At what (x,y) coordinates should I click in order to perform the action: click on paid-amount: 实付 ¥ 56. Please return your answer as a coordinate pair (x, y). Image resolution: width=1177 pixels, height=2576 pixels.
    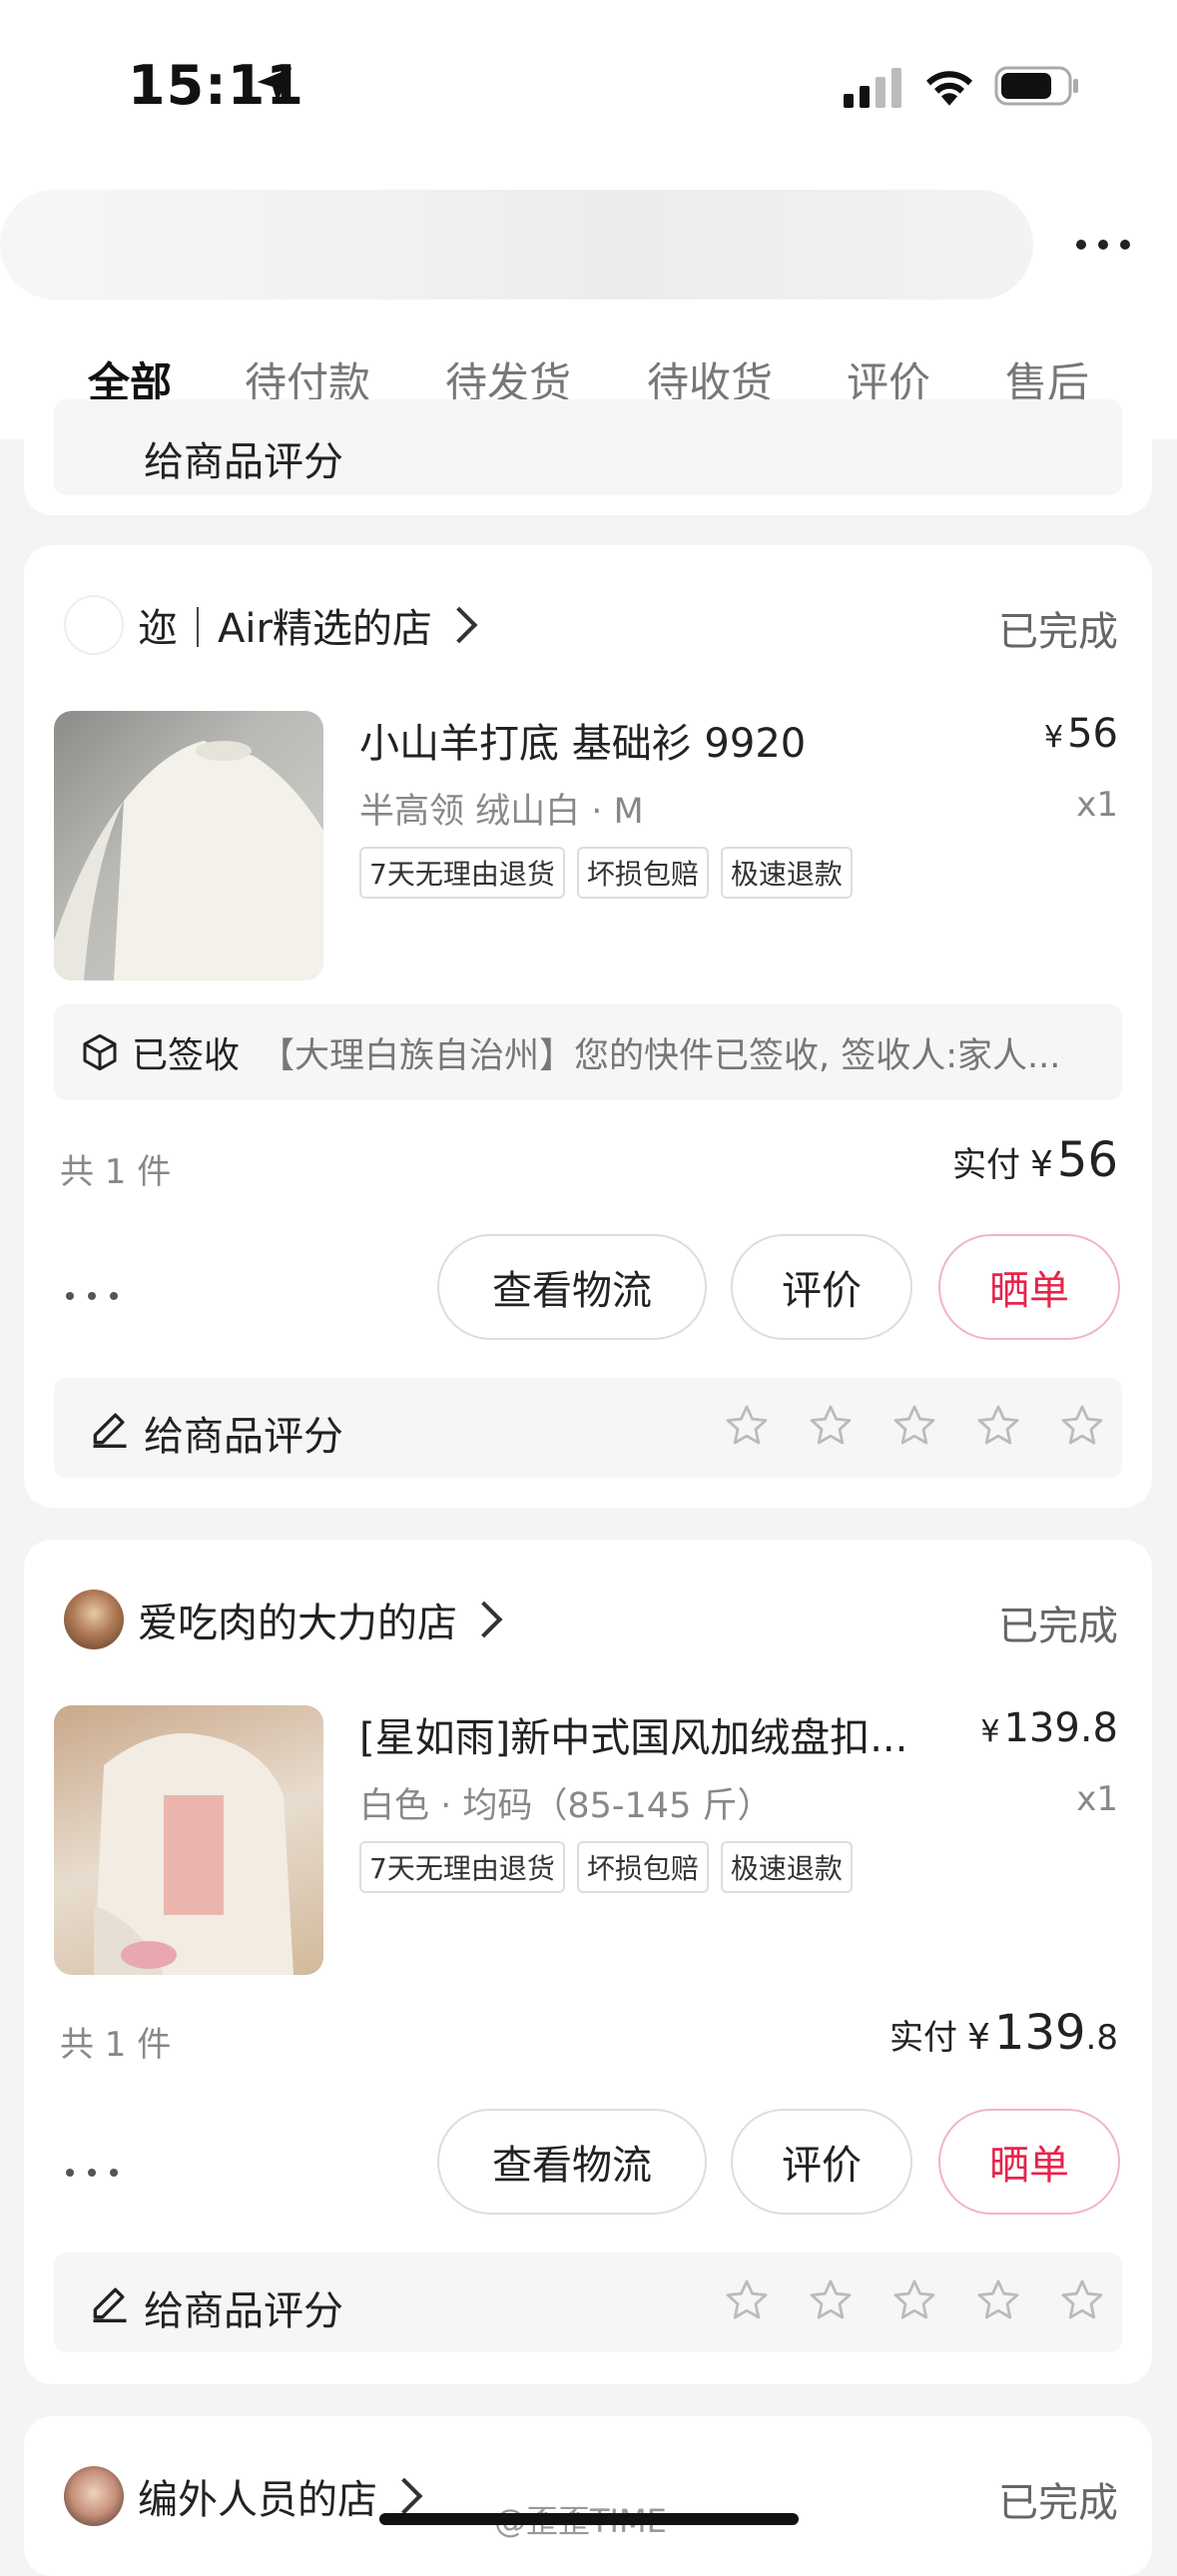
    Looking at the image, I should click on (1035, 1160).